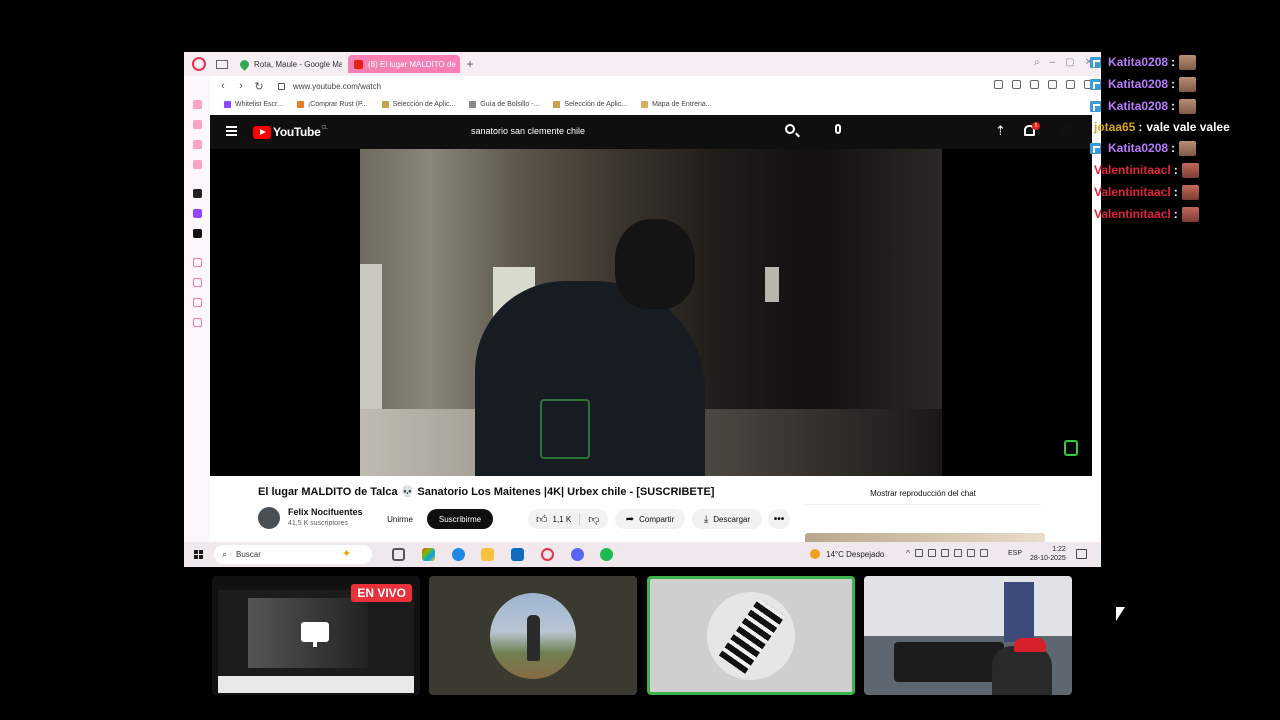 This screenshot has width=1280, height=720. Describe the element at coordinates (751, 635) in the screenshot. I see `scene-card-selected` at that location.